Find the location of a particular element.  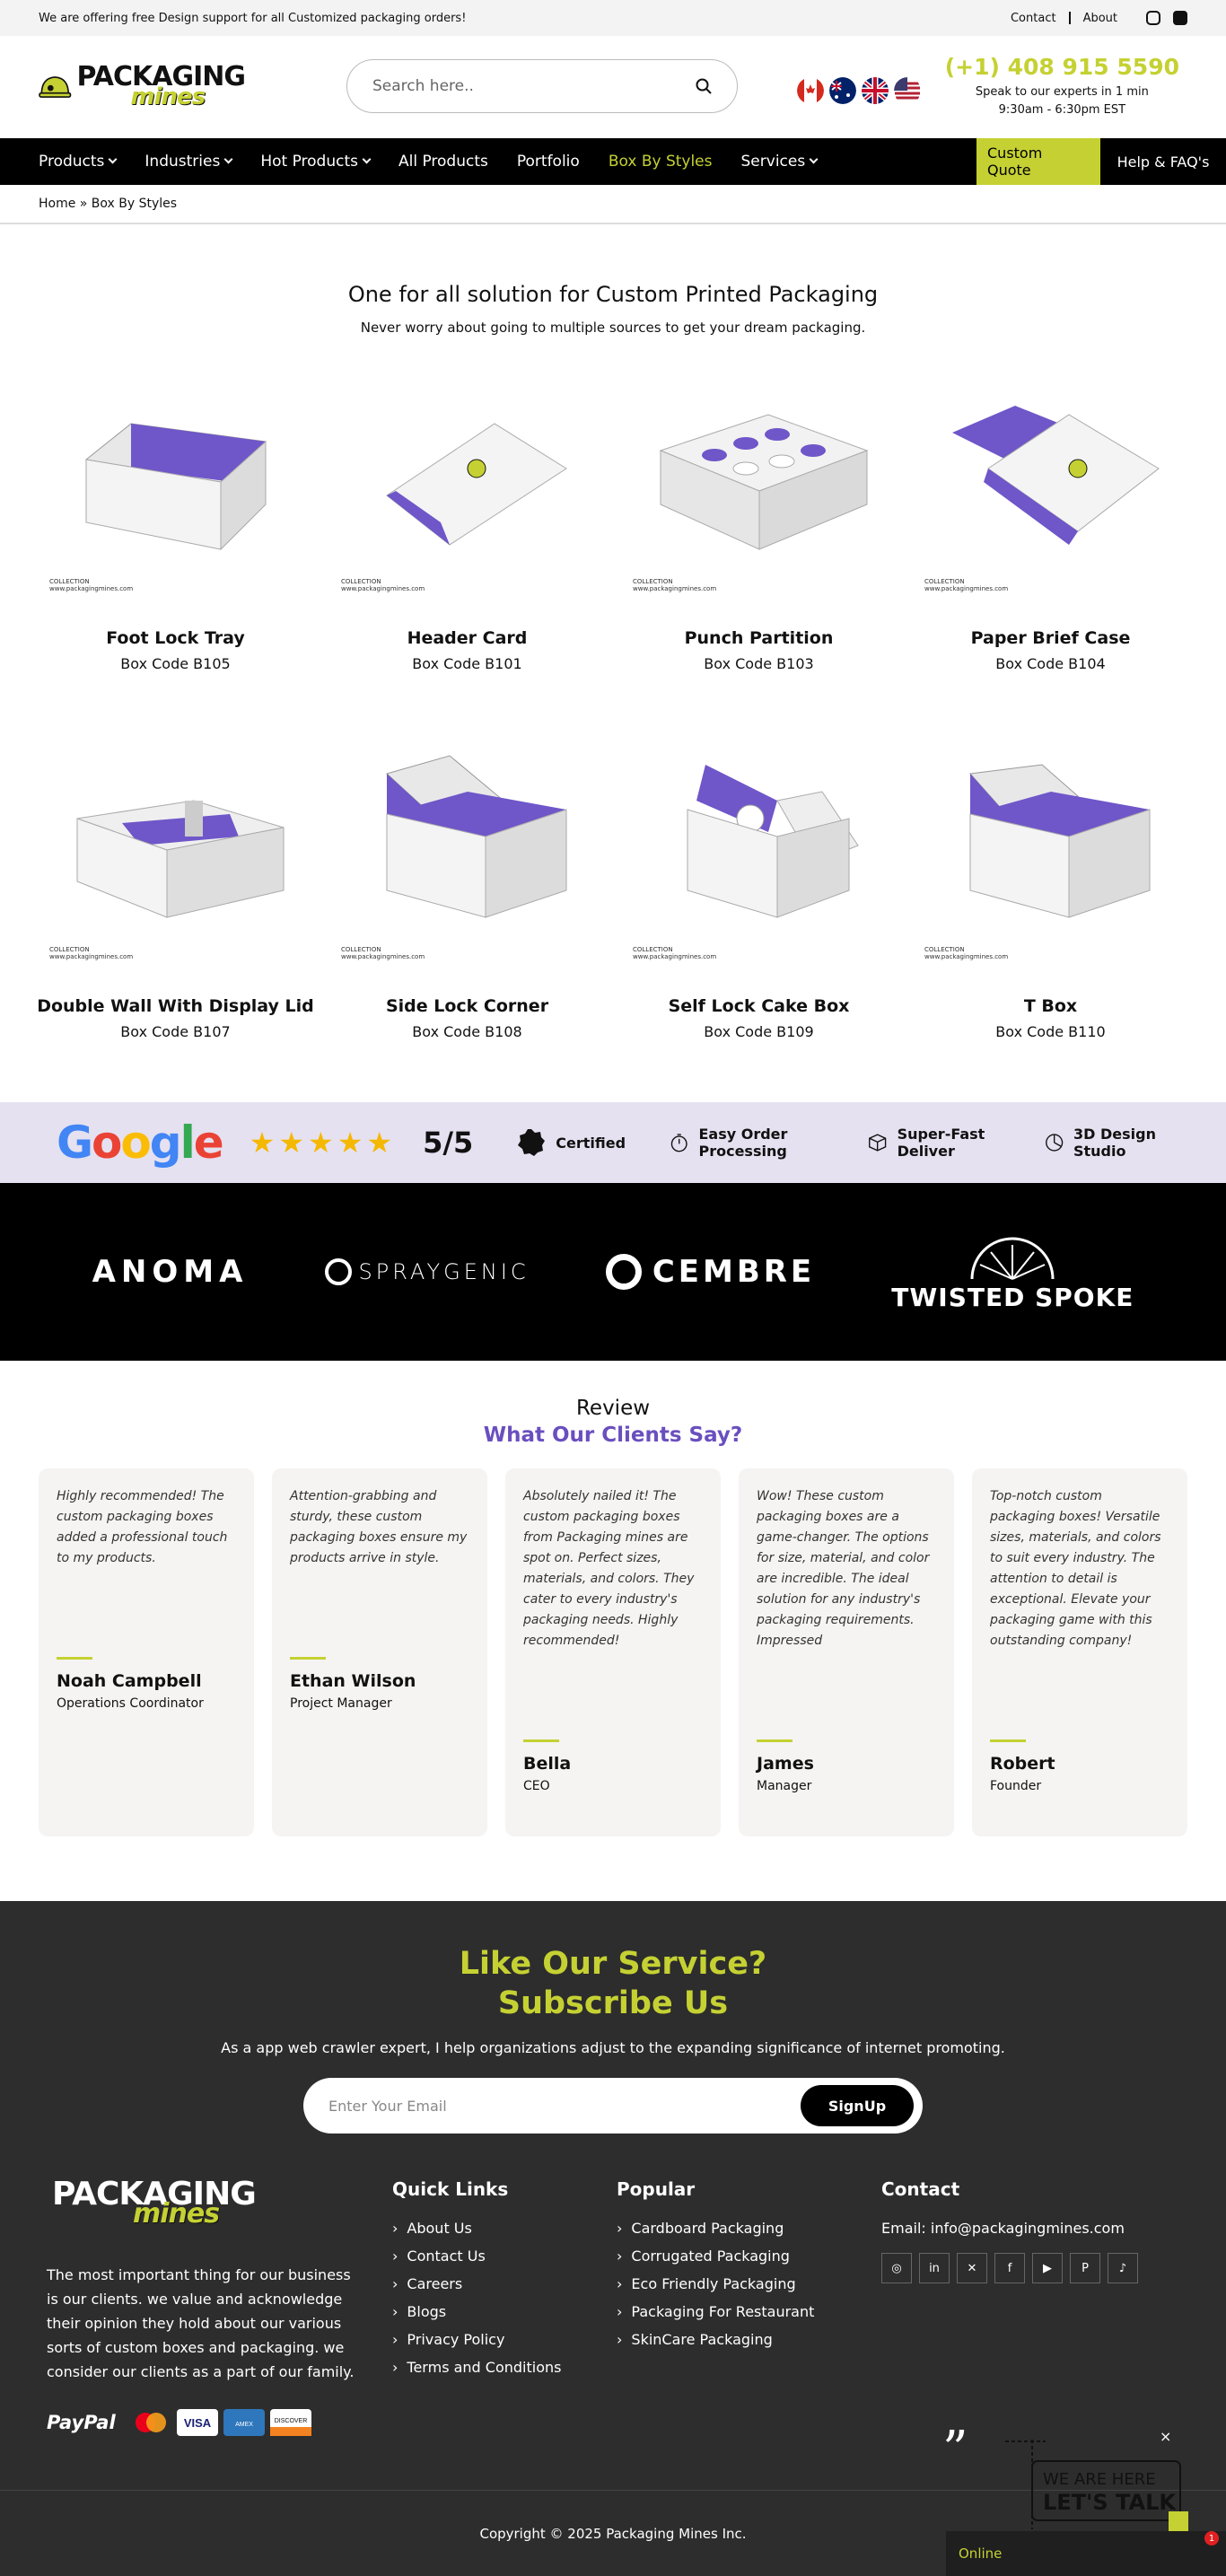

footer-popular-link: Corrugated Packaging is located at coordinates (749, 2256).